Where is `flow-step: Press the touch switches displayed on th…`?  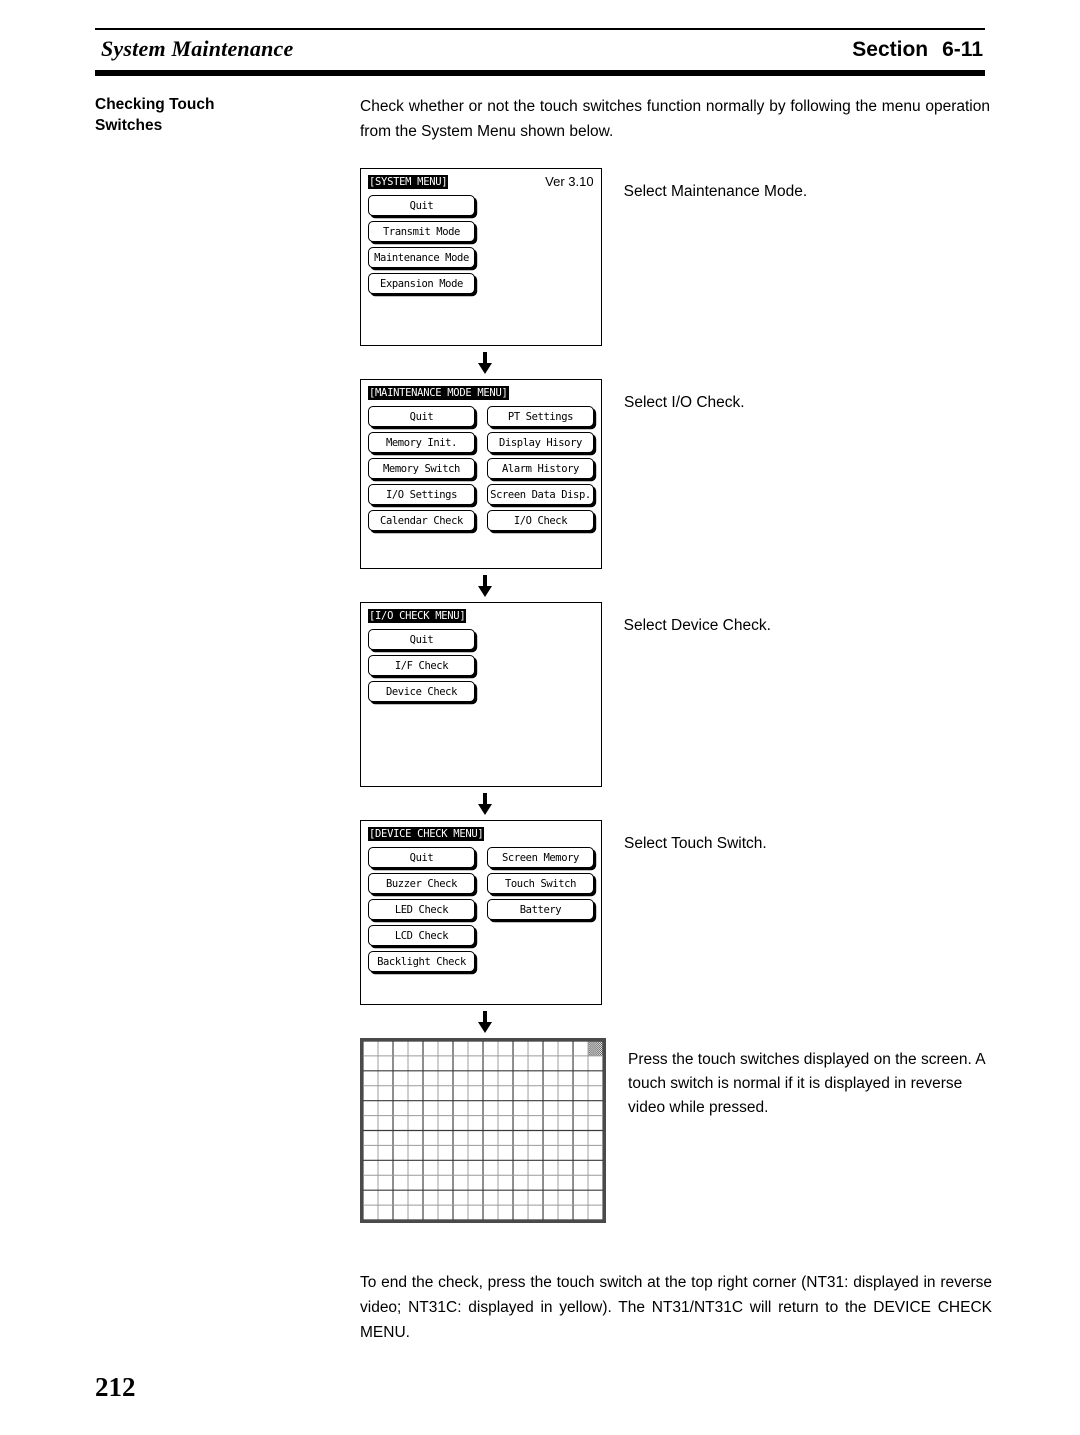
flow-step: Press the touch switches displayed on th… is located at coordinates (675, 1130).